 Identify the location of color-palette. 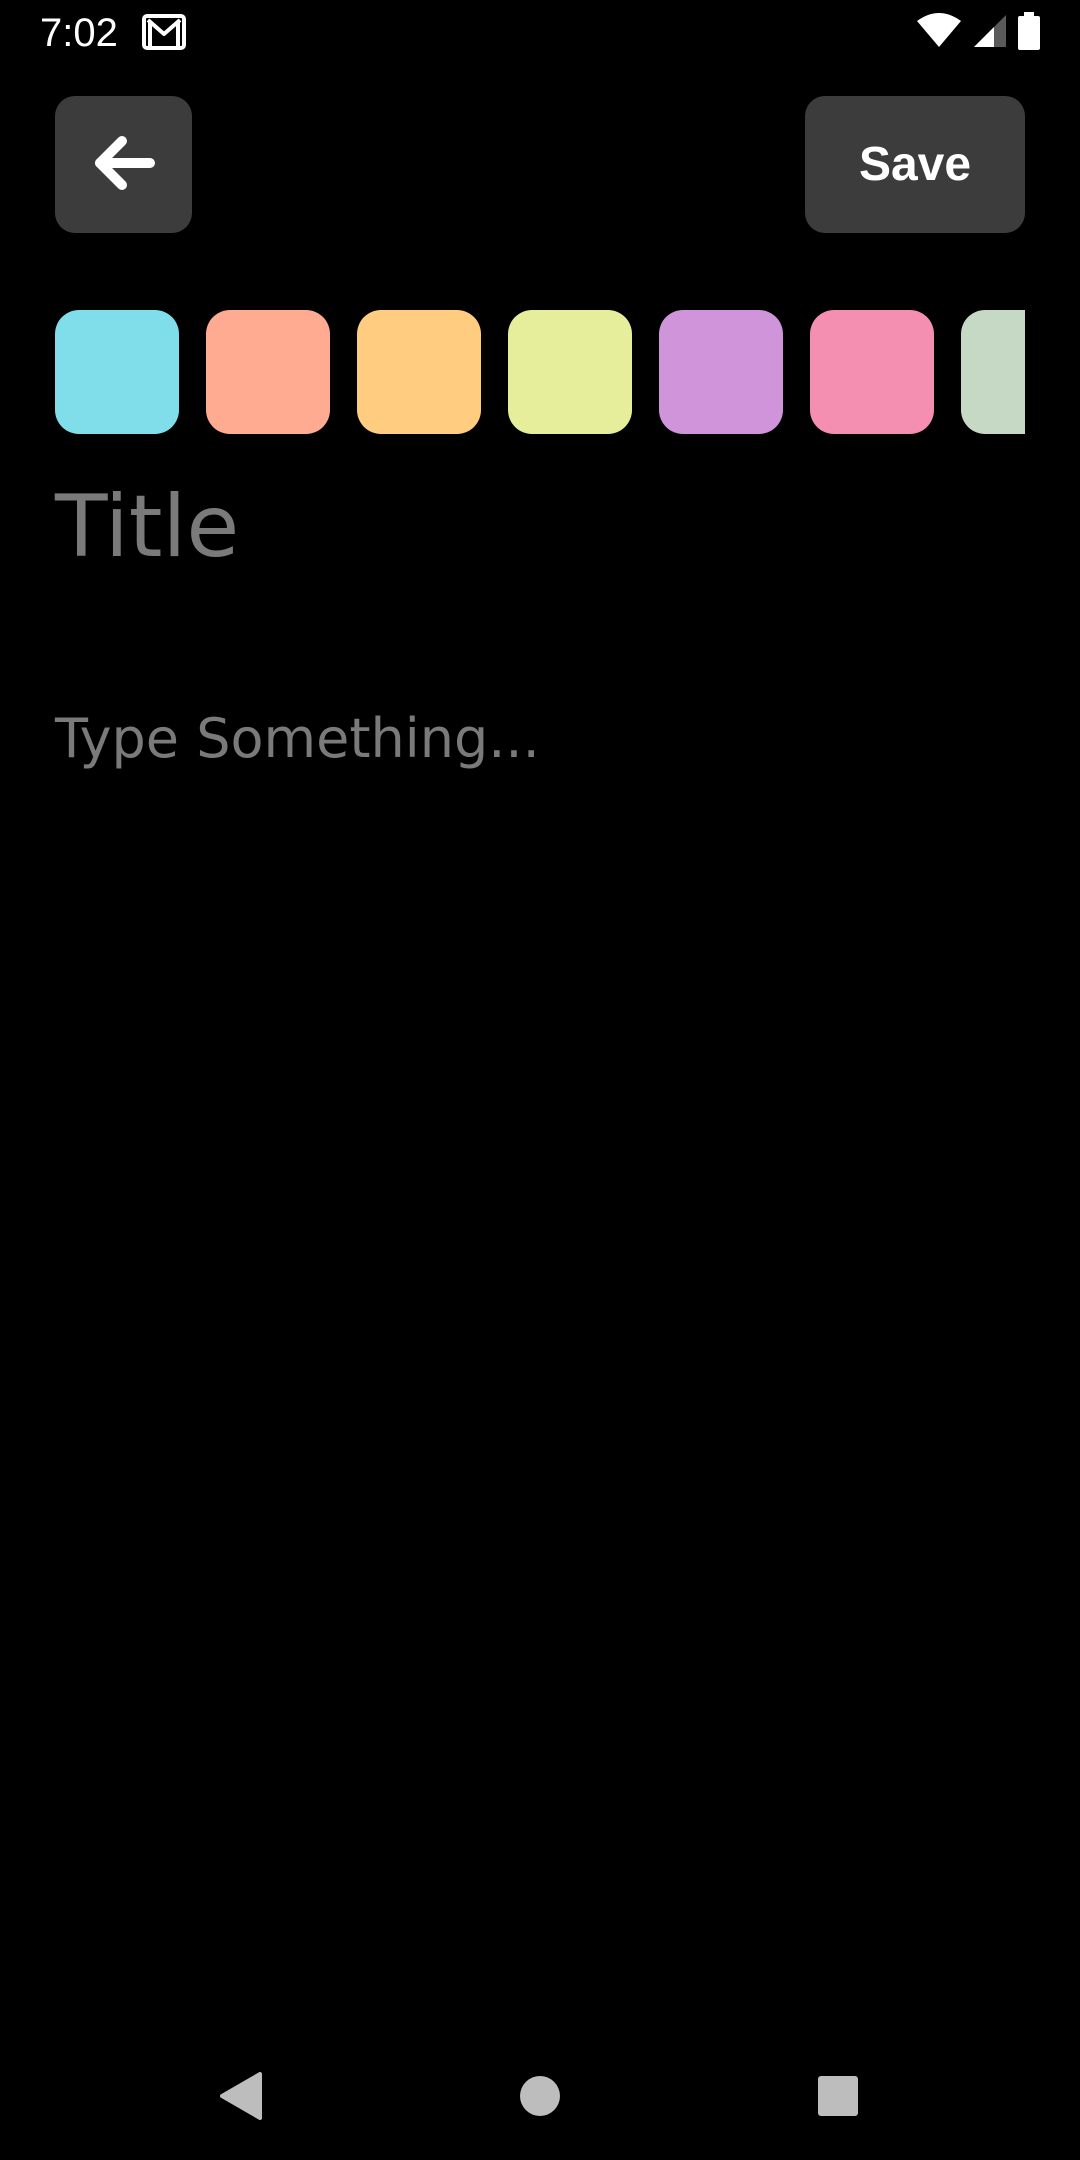
(540, 372).